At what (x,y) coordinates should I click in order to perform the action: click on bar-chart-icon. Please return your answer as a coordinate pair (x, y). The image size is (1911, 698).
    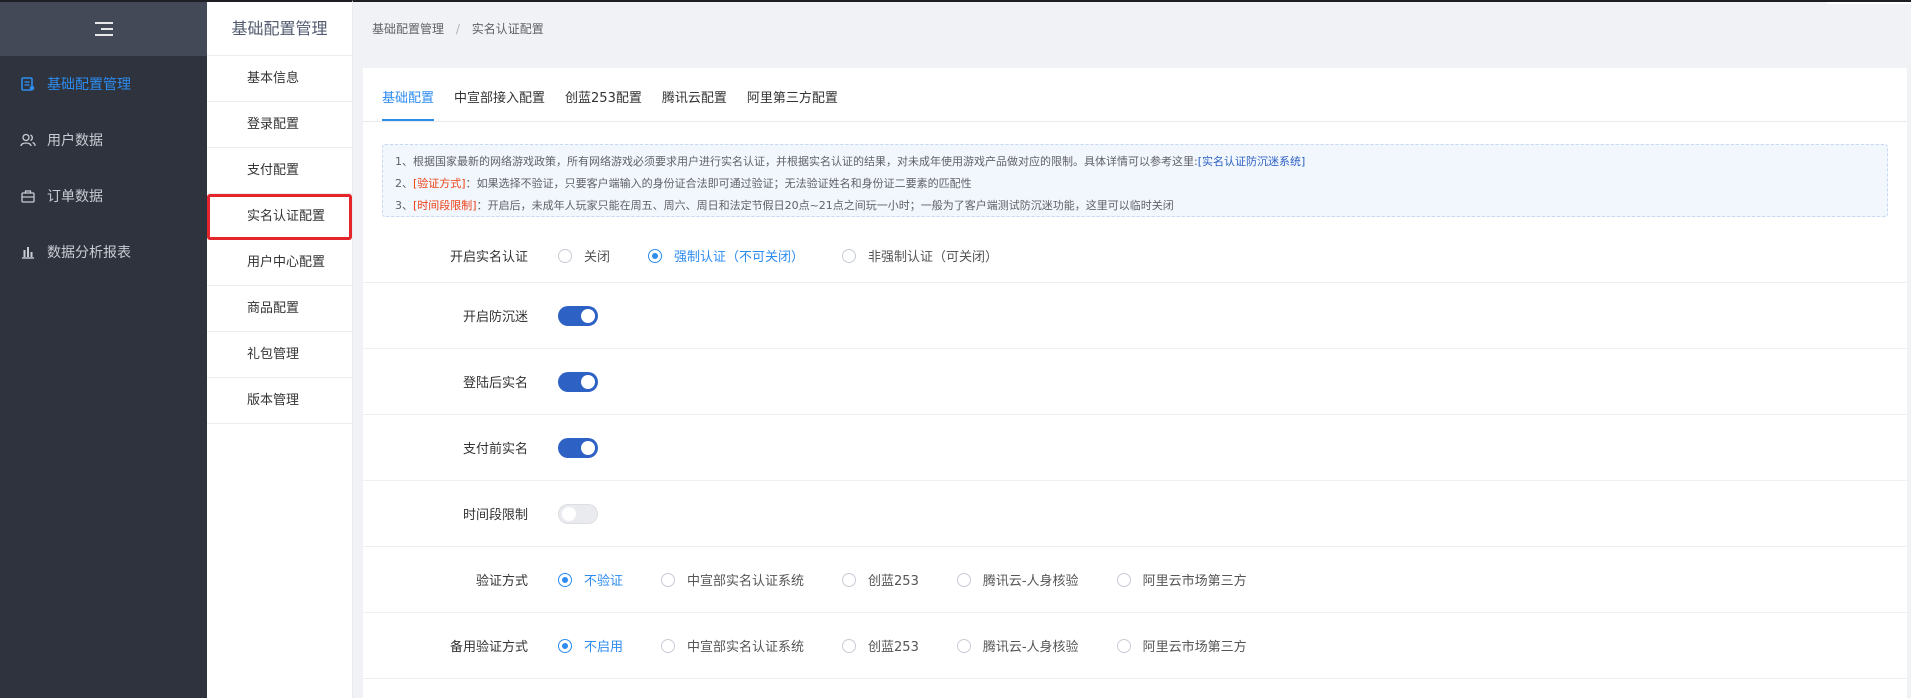
    Looking at the image, I should click on (28, 252).